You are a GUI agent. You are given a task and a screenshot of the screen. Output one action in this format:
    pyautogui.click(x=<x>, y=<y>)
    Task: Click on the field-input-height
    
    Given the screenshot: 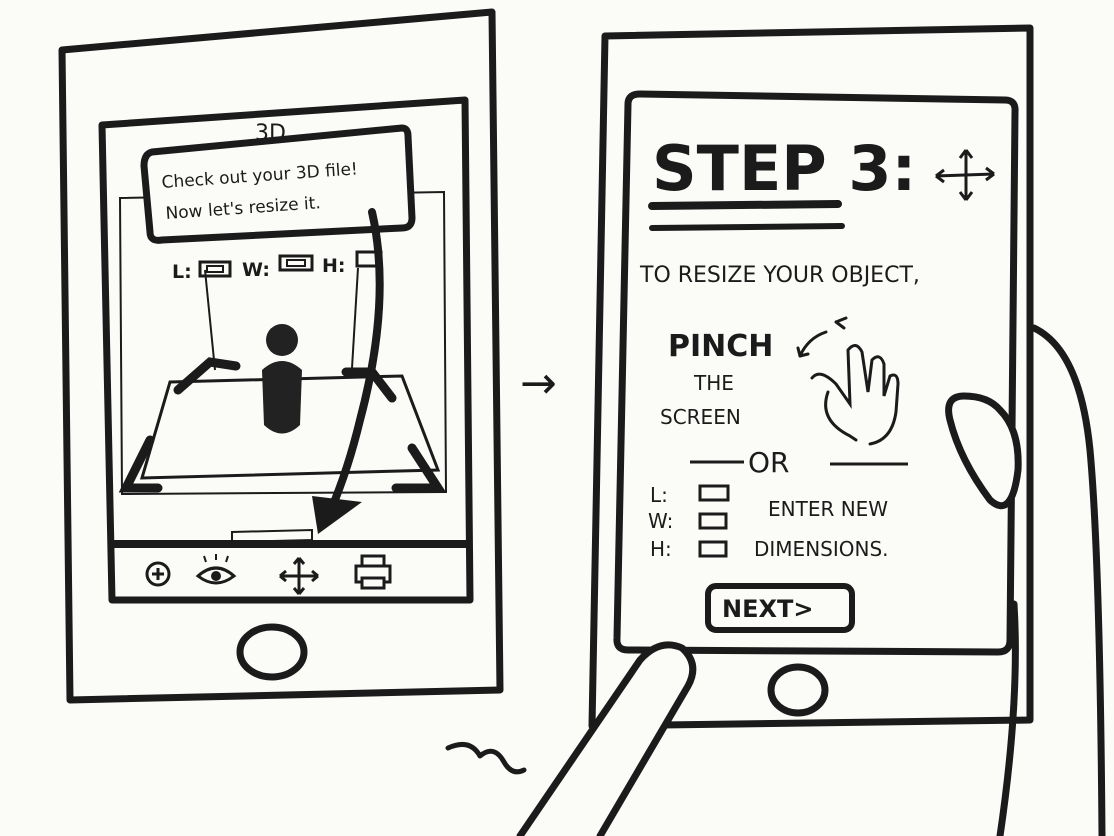 What is the action you would take?
    pyautogui.click(x=713, y=549)
    